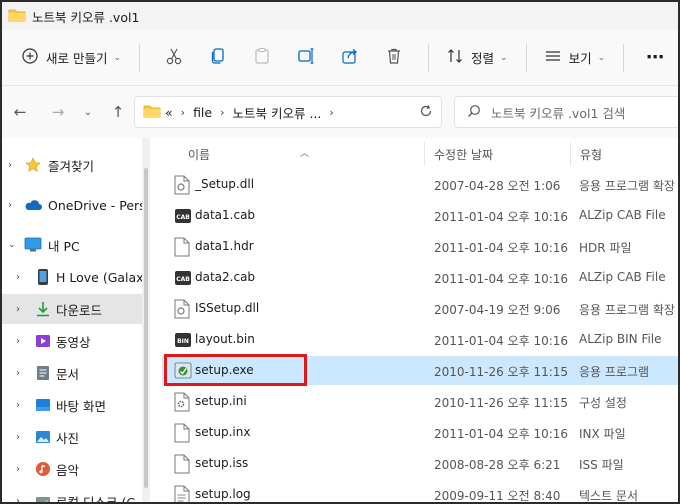 This screenshot has width=680, height=504. I want to click on rename-button, so click(306, 58).